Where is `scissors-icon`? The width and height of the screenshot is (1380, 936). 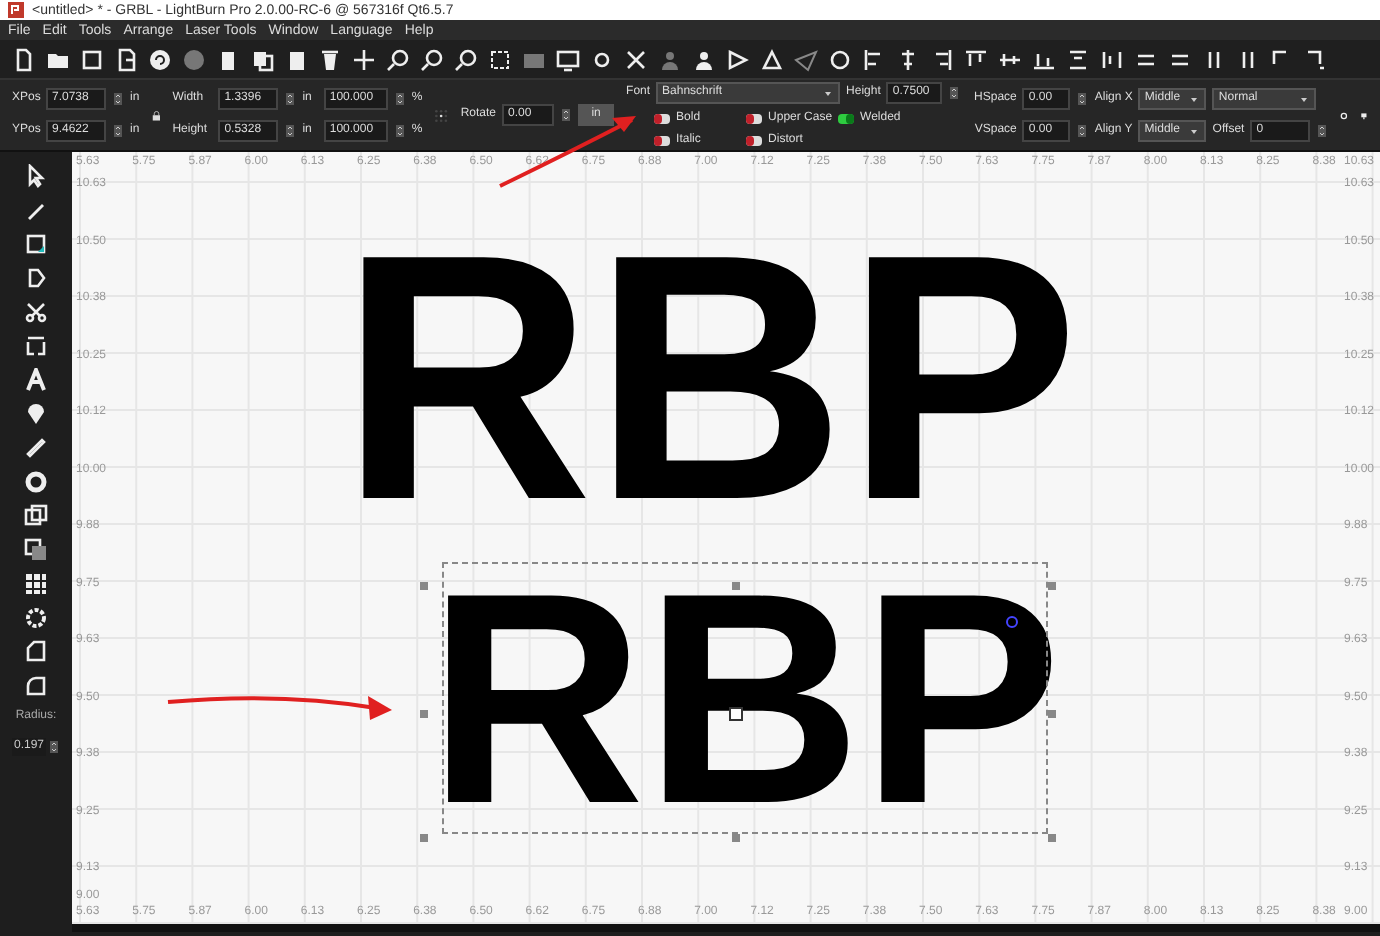 scissors-icon is located at coordinates (36, 312).